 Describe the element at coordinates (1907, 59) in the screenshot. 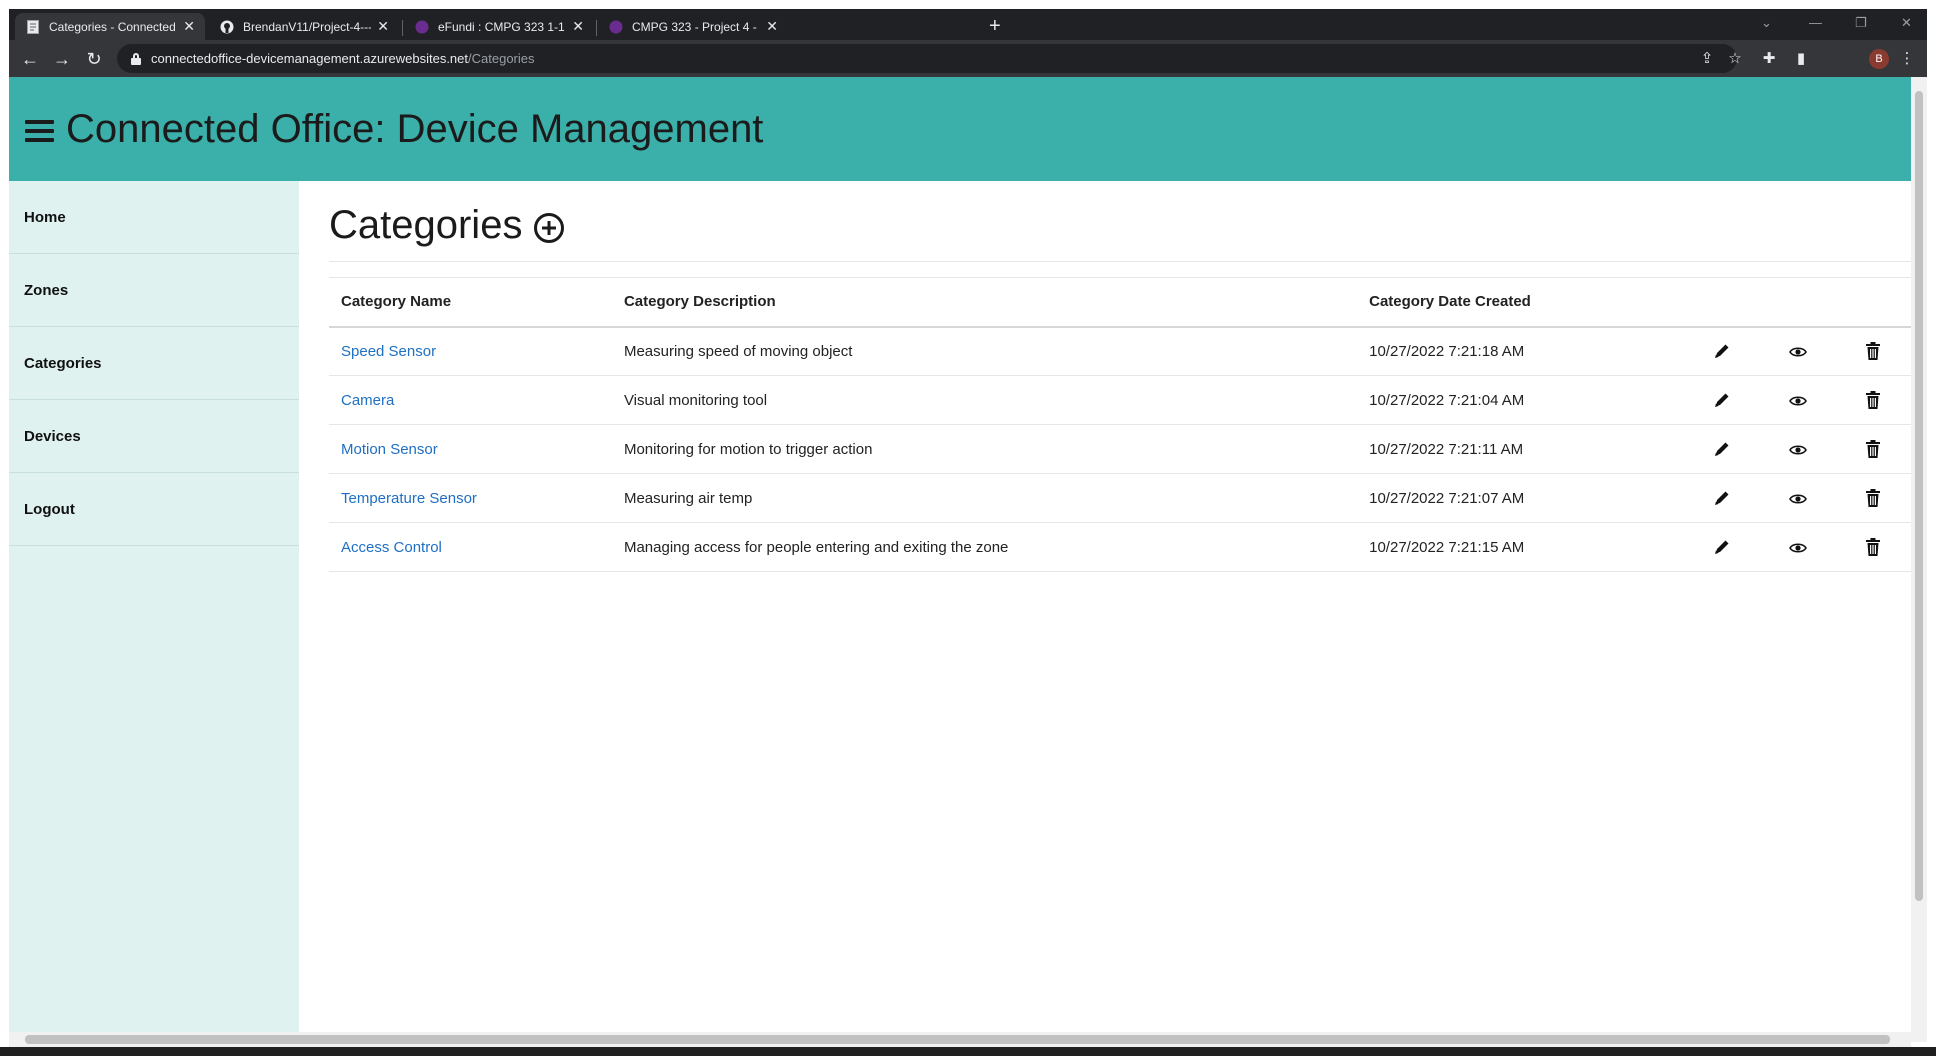

I see `menu-kebab-icon: ⋮` at that location.